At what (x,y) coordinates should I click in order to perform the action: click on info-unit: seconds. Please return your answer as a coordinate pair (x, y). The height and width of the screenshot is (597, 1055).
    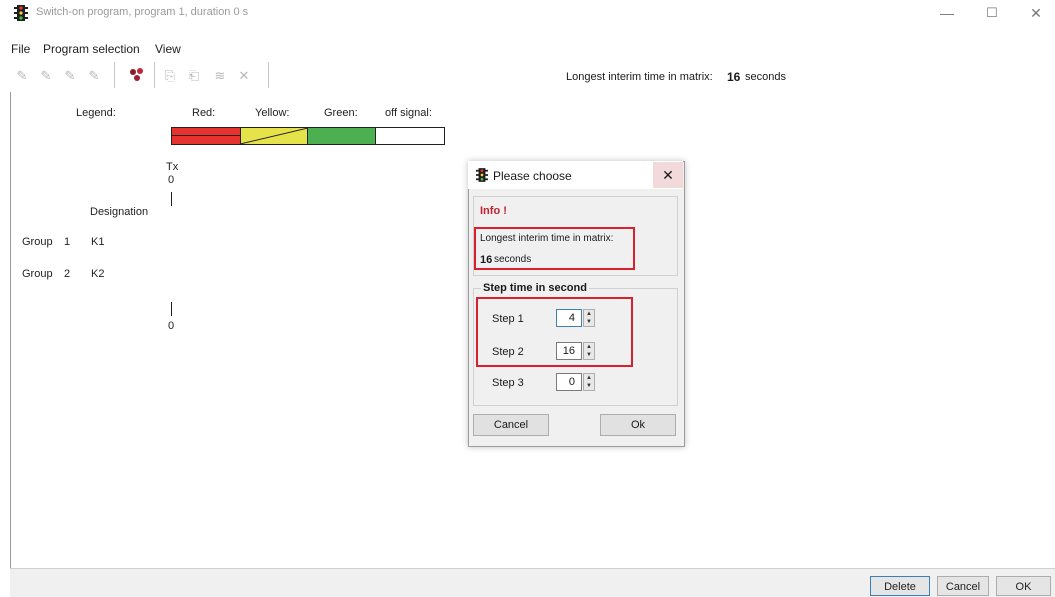
    Looking at the image, I should click on (513, 259).